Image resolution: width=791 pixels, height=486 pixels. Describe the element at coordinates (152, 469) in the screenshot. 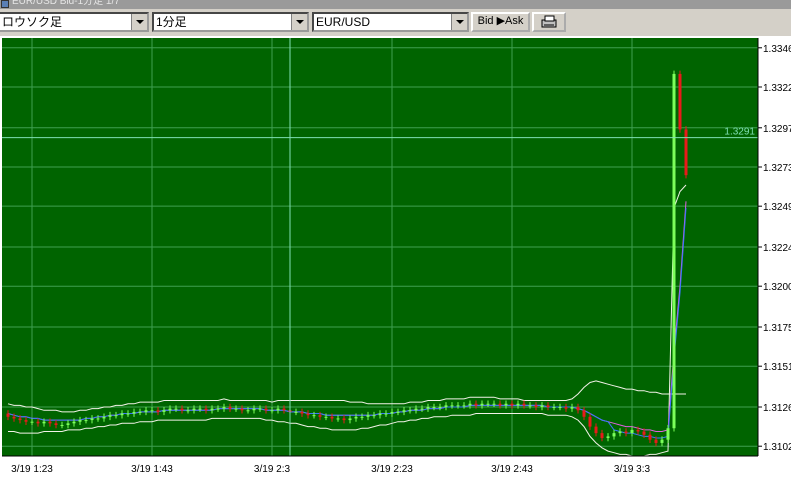

I see `x-tick-label: 3/19 1:43` at that location.